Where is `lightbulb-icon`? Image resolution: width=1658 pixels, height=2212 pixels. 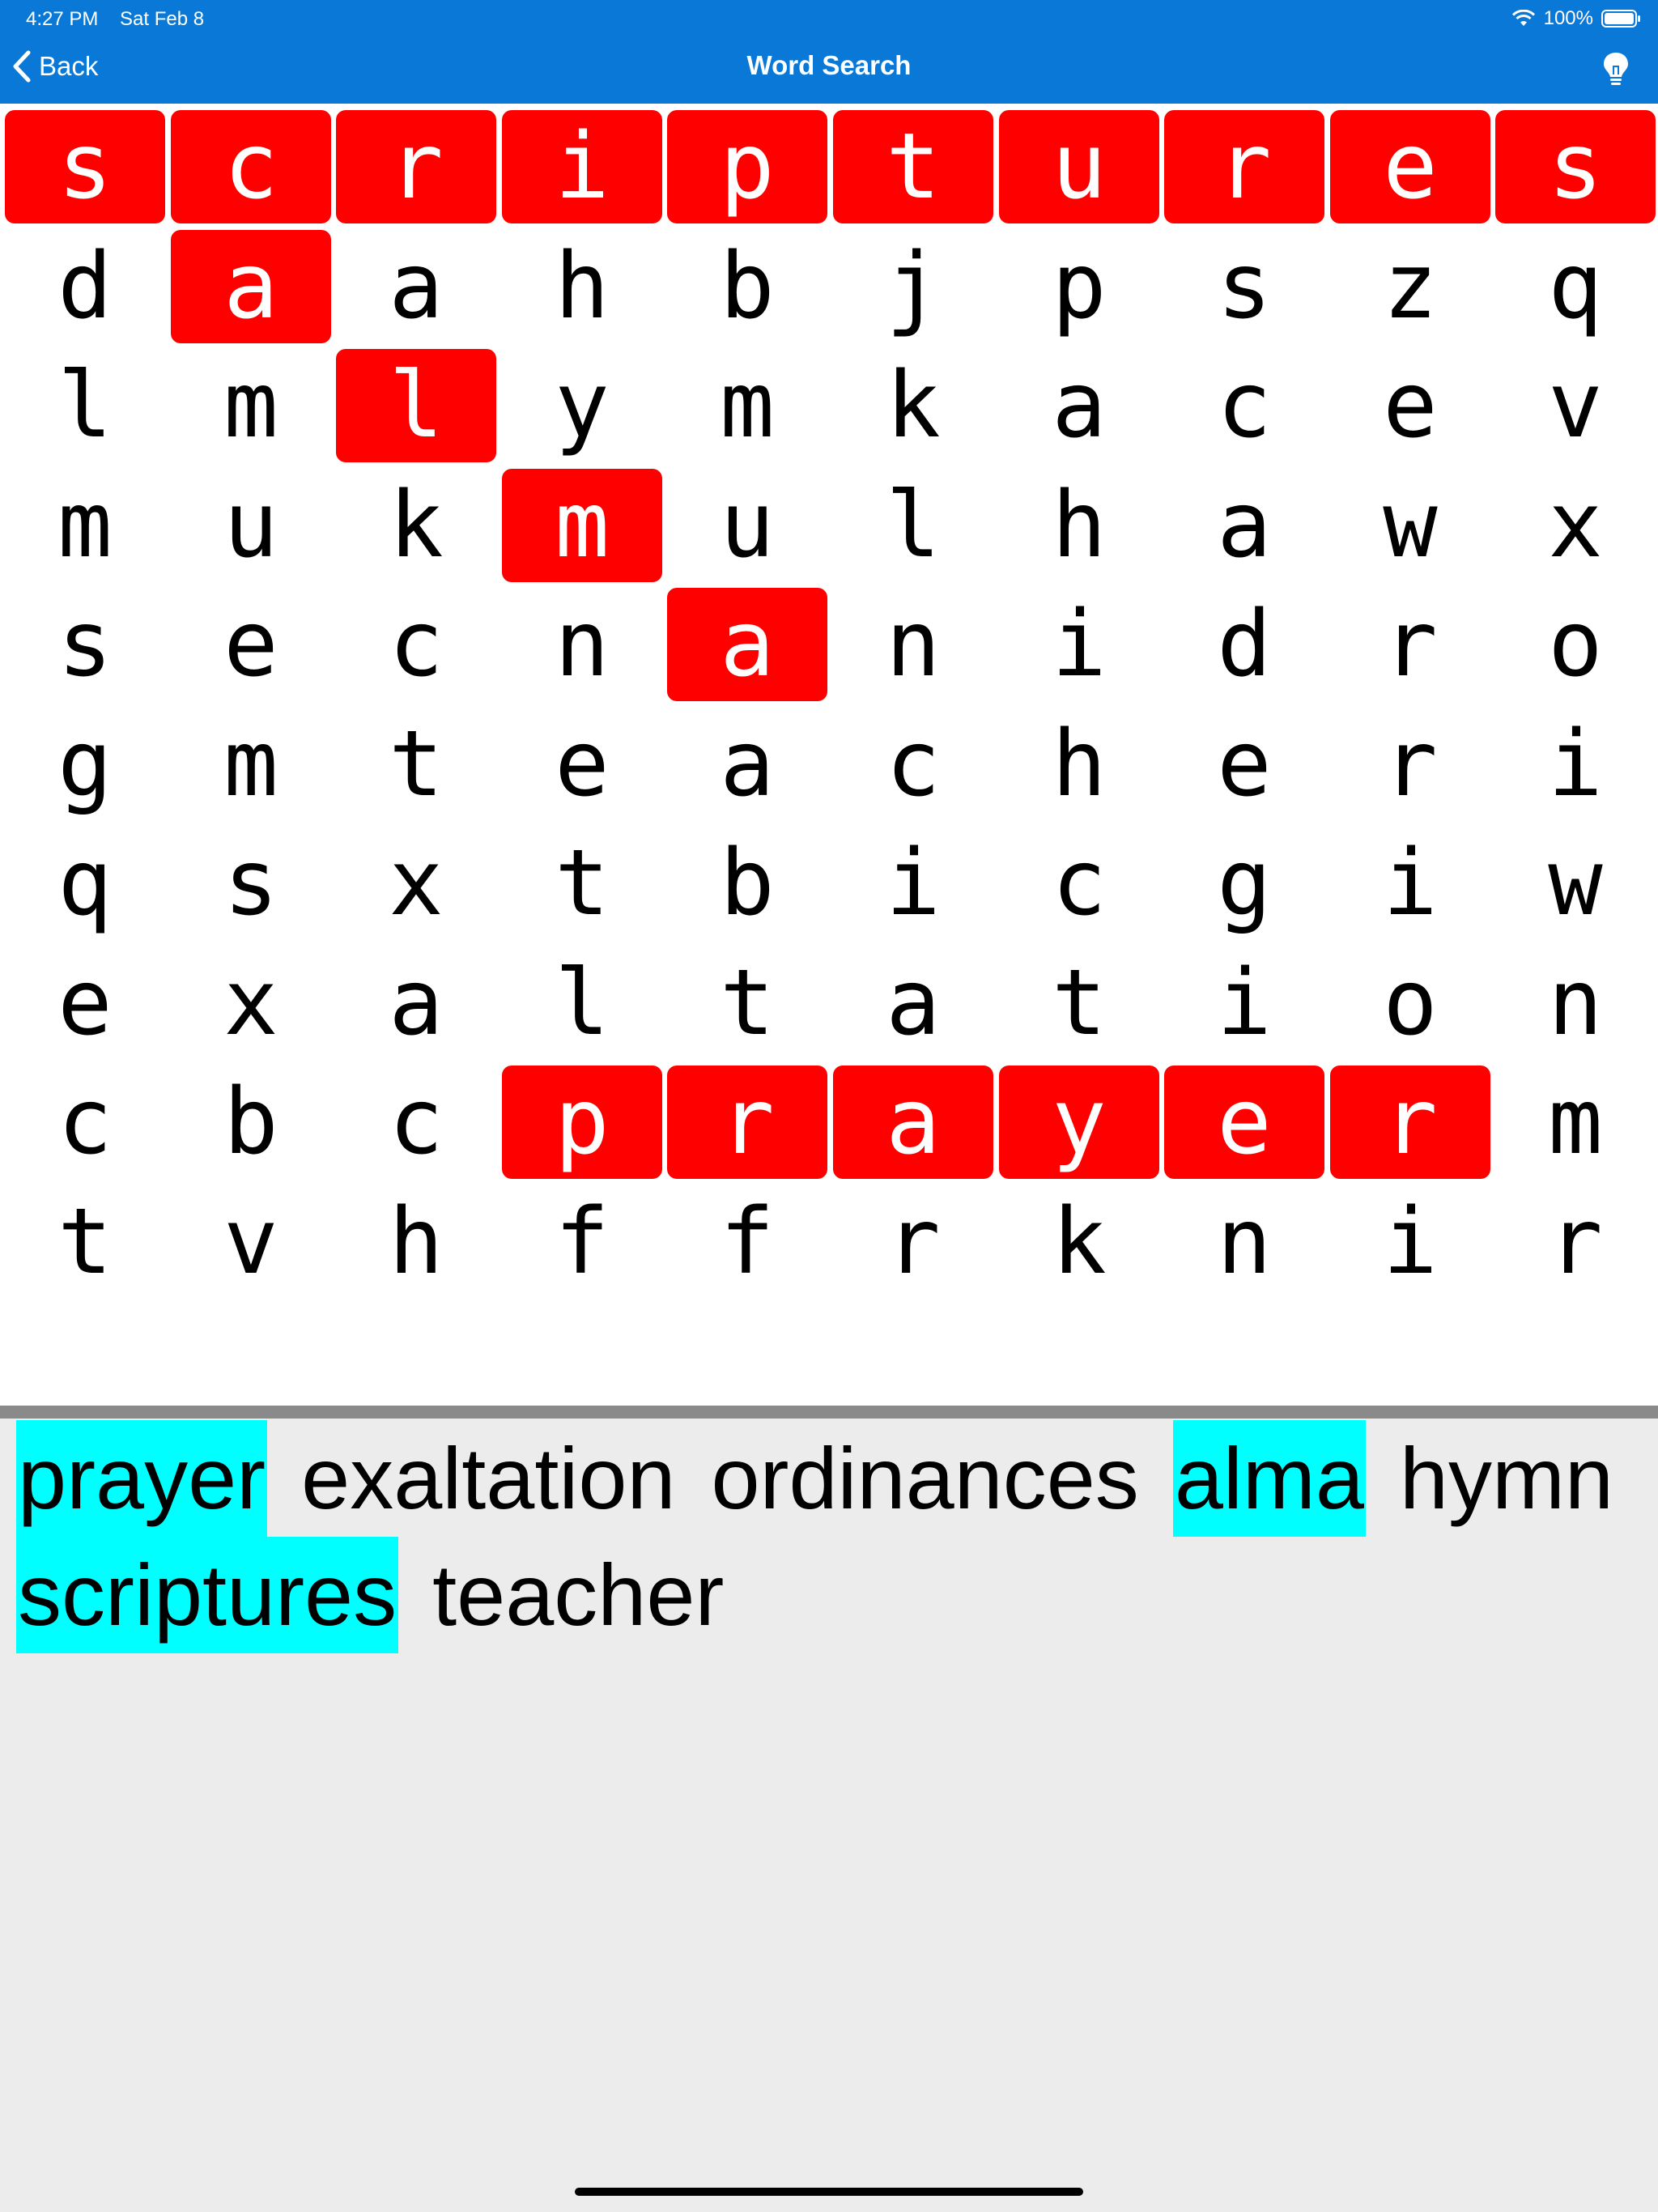
lightbulb-icon is located at coordinates (1616, 68).